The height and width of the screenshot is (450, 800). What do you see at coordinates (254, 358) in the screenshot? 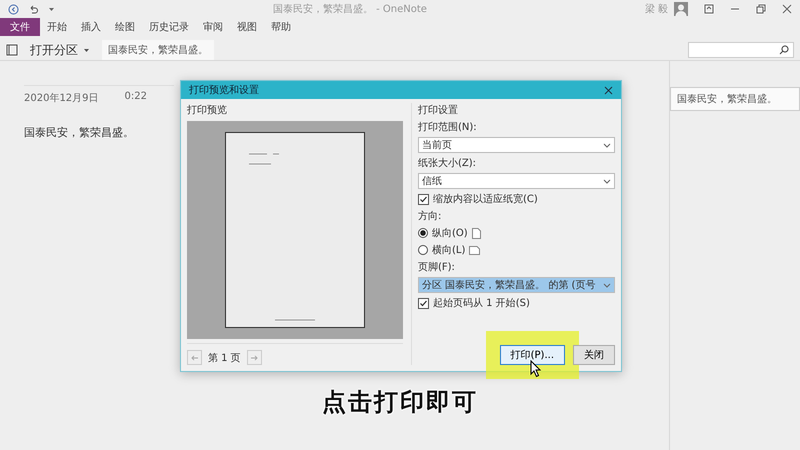
I see `right-arrow-icon` at bounding box center [254, 358].